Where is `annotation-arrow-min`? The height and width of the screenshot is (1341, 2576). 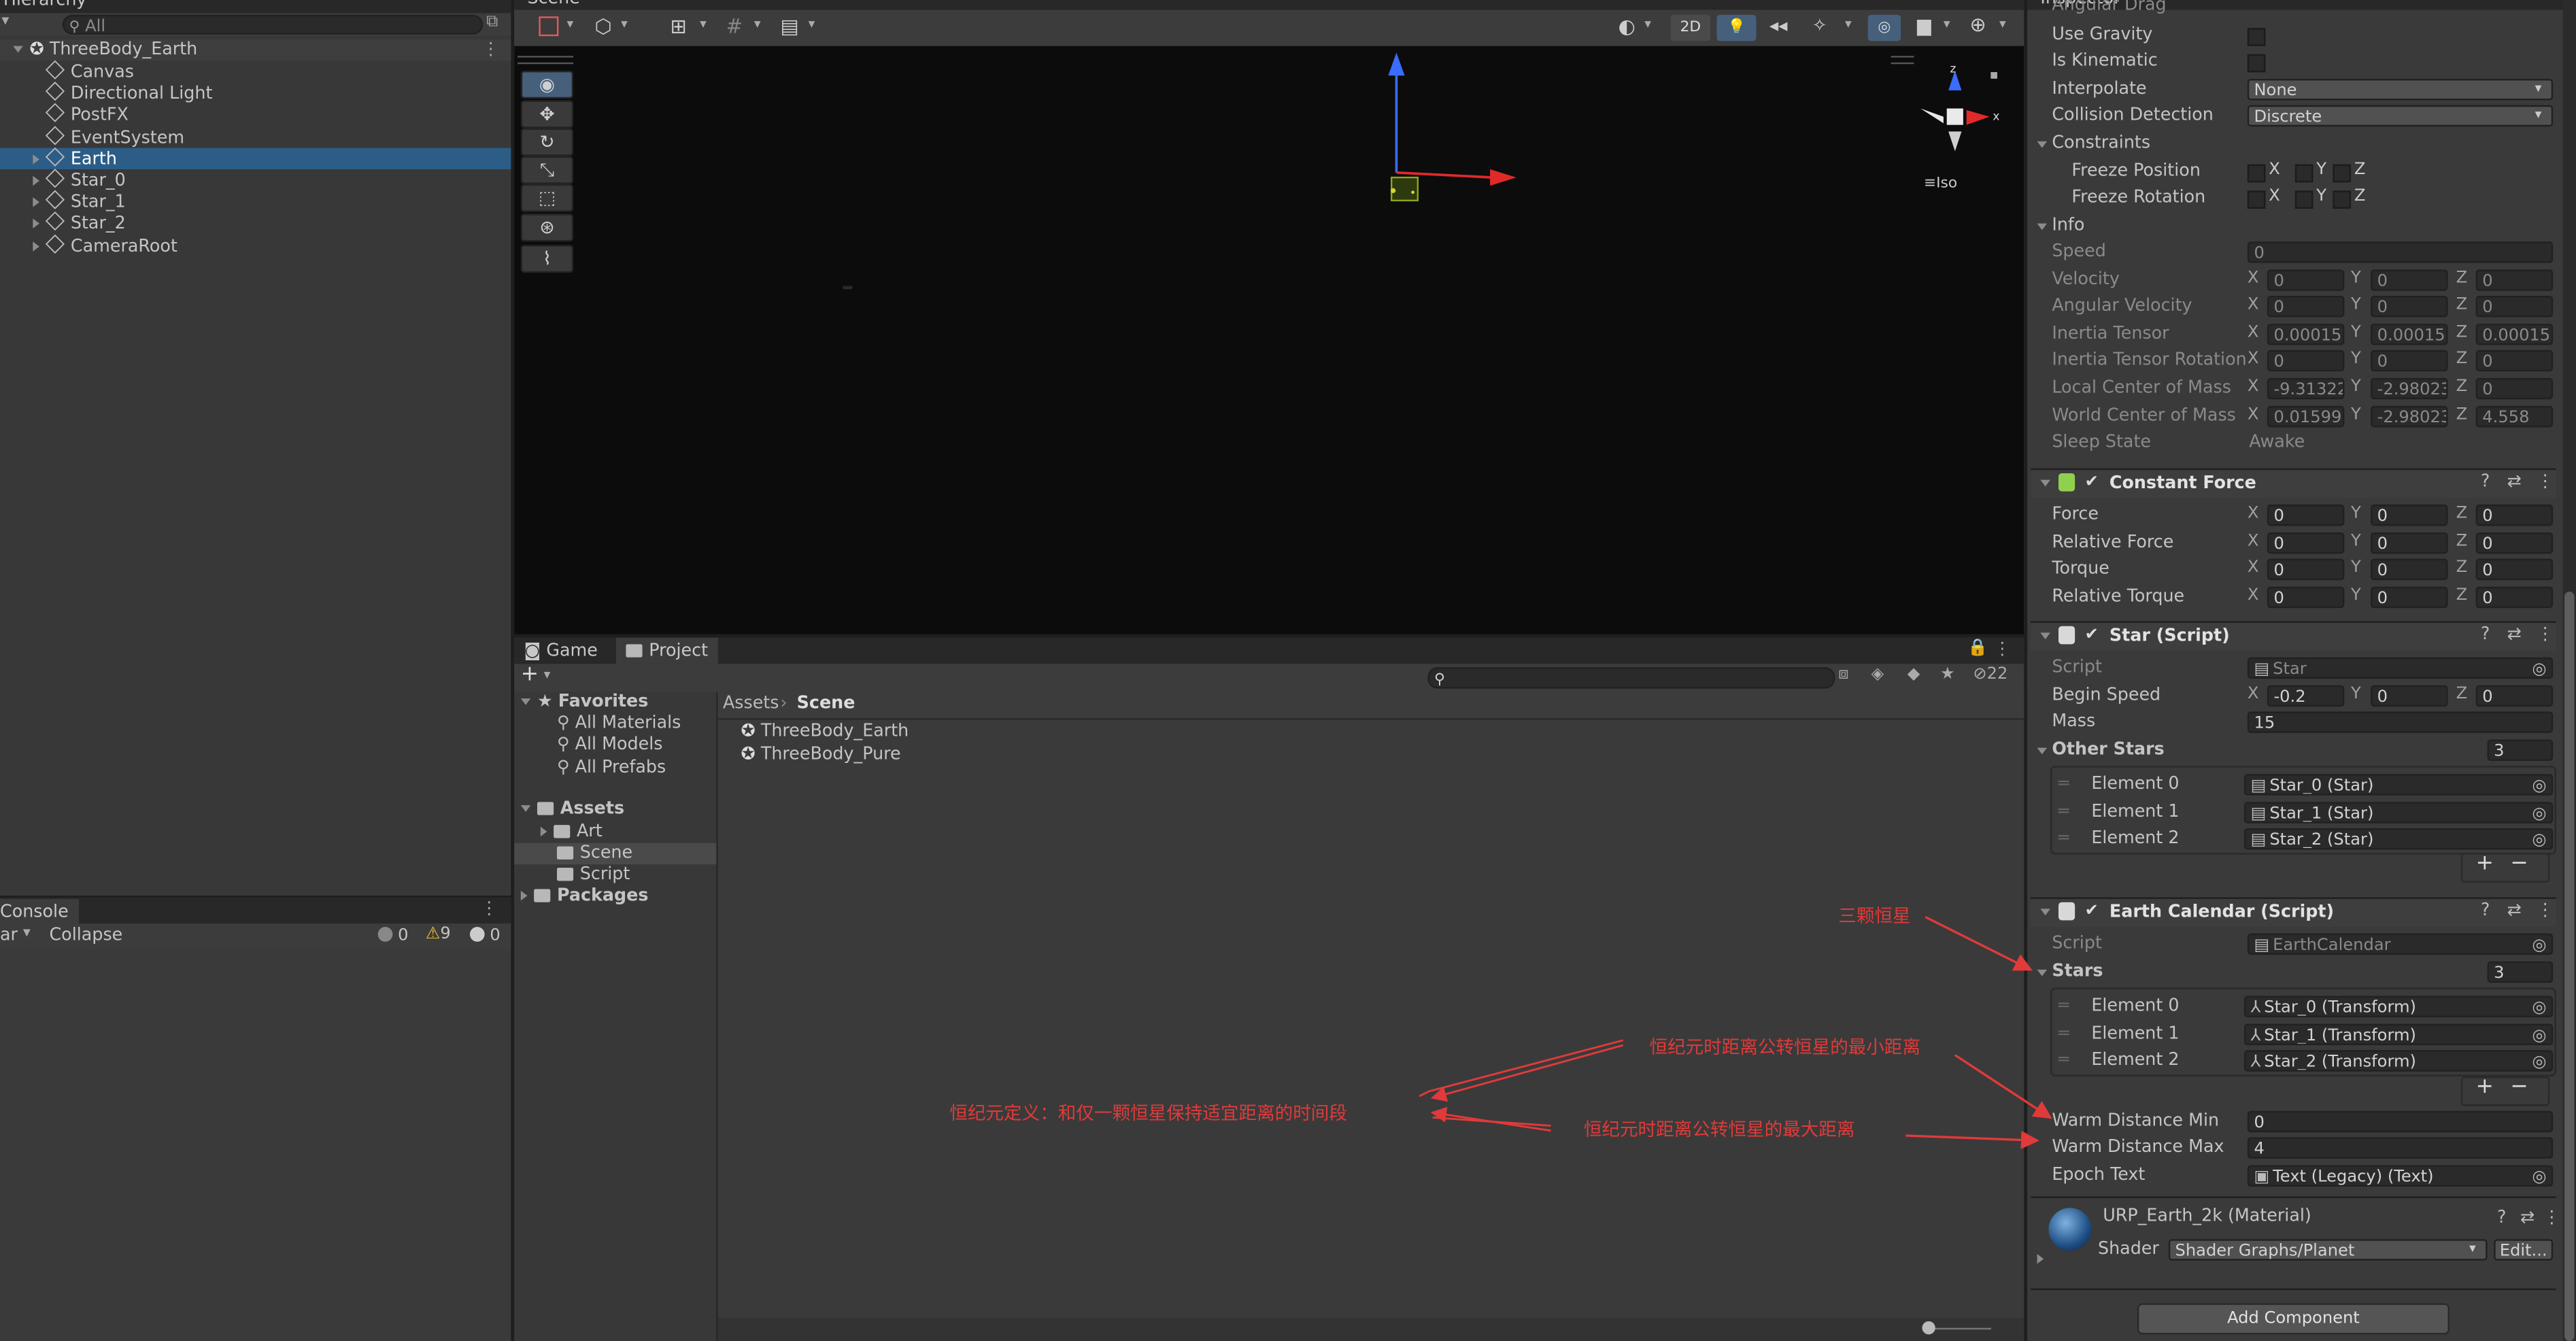 annotation-arrow-min is located at coordinates (2003, 1087).